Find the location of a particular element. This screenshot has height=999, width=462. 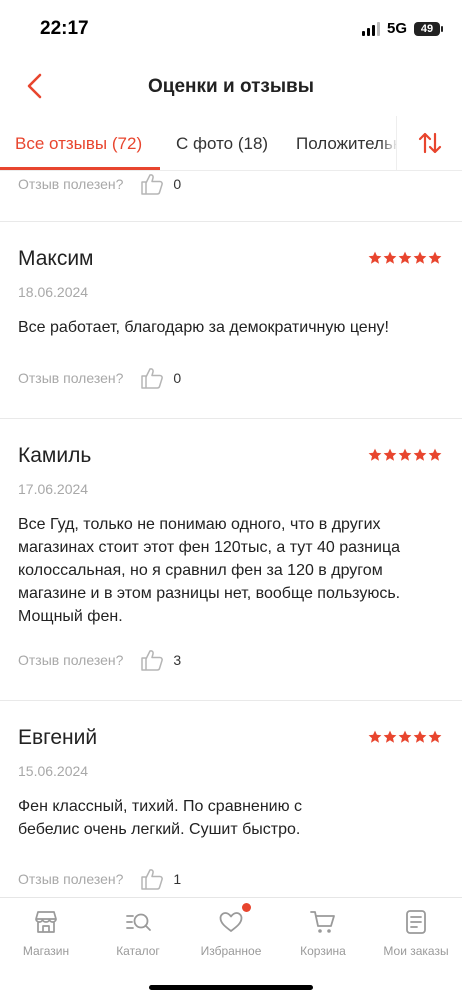

nav-label: Избранное is located at coordinates (231, 951).